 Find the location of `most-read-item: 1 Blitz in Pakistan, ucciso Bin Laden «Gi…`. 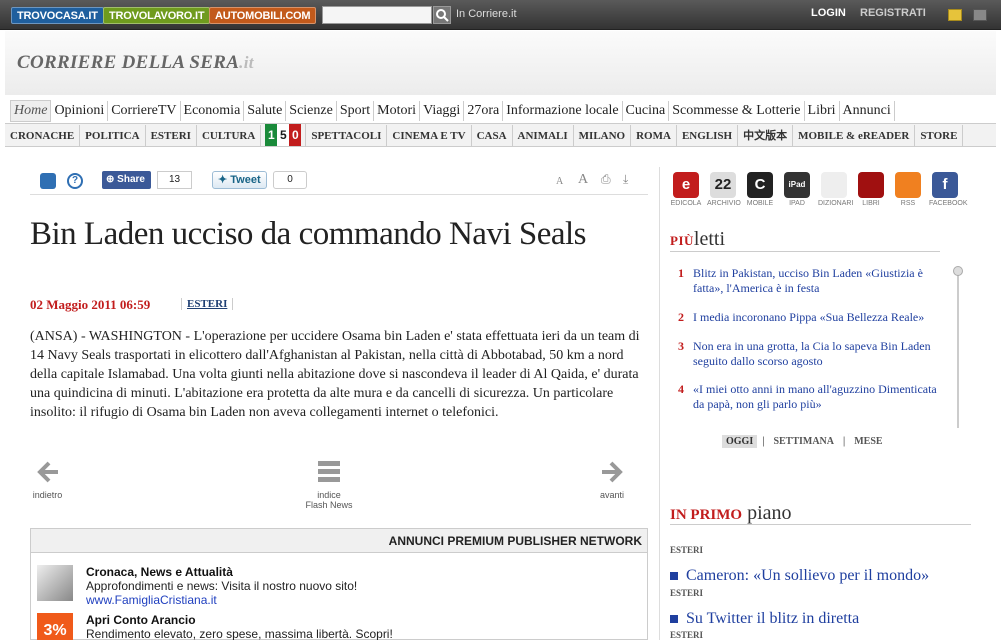

most-read-item: 1 Blitz in Pakistan, ucciso Bin Laden «Gi… is located at coordinates (813, 281).